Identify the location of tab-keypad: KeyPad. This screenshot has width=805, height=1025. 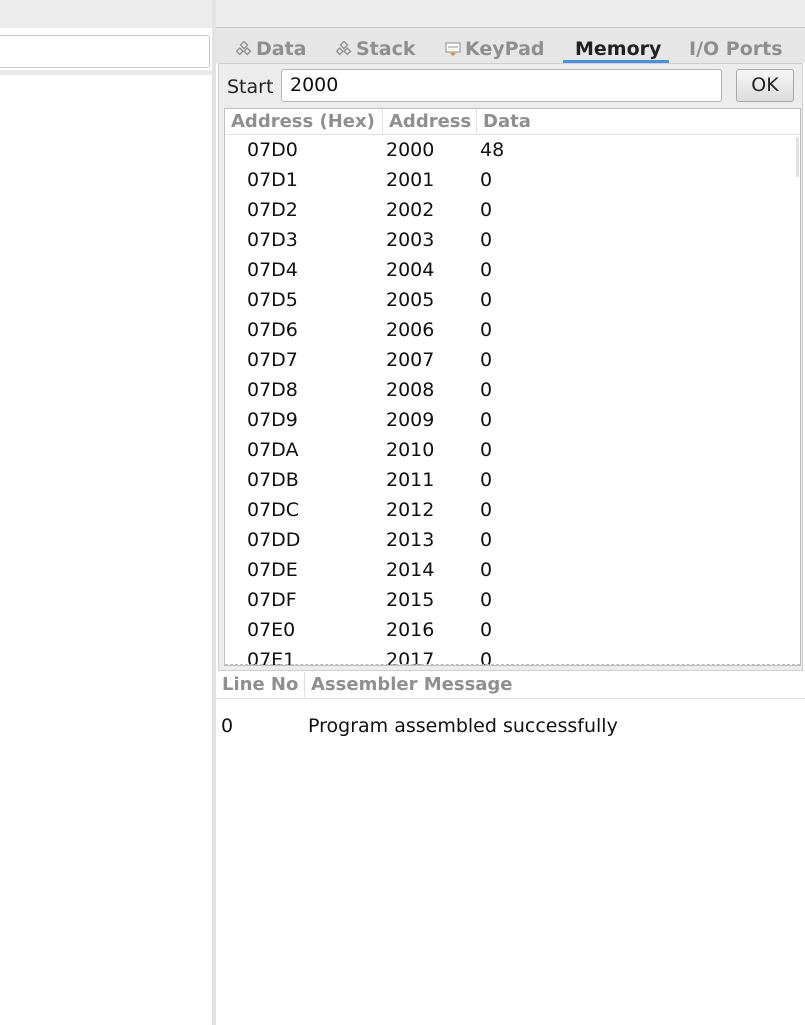
(495, 49).